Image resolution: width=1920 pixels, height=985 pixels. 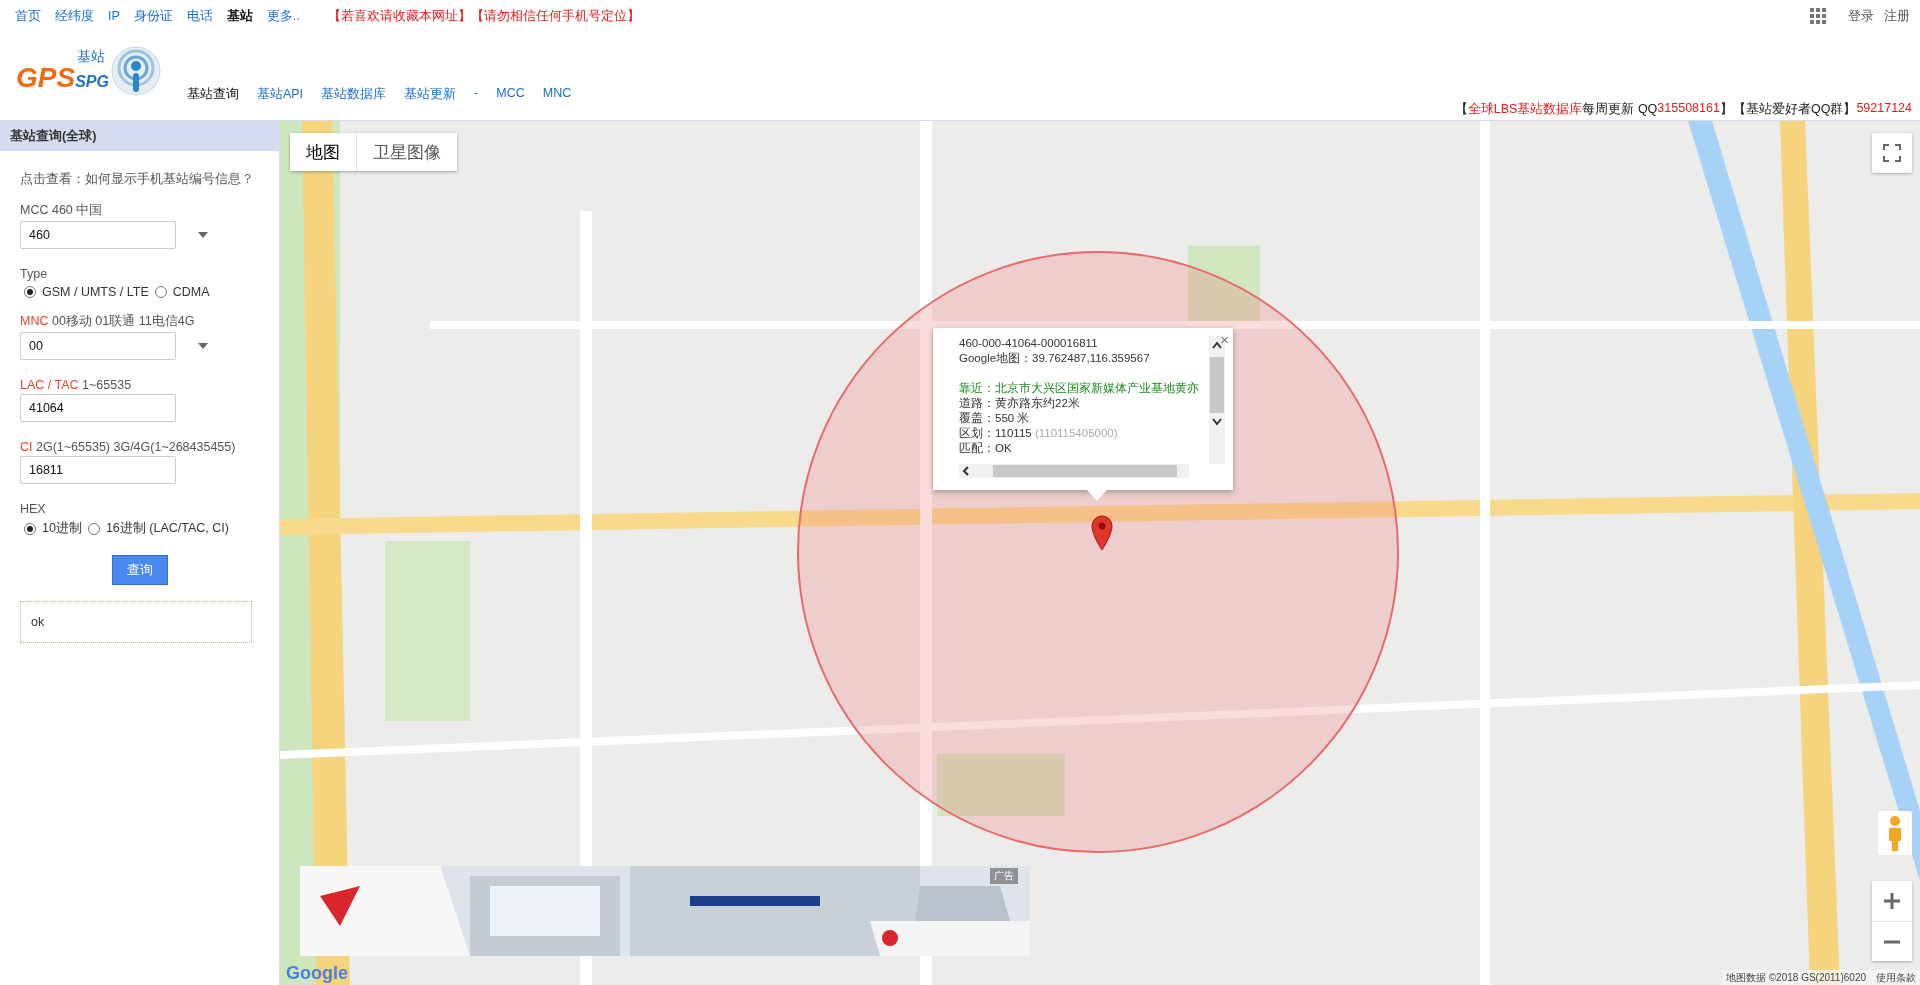 I want to click on signal-icon, so click(x=135, y=71).